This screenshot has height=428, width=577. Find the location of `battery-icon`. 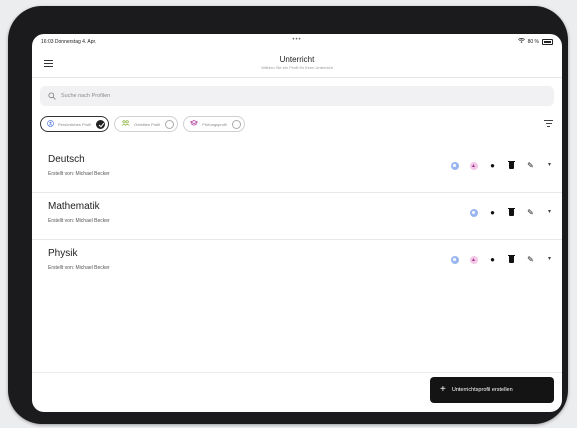

battery-icon is located at coordinates (547, 41).